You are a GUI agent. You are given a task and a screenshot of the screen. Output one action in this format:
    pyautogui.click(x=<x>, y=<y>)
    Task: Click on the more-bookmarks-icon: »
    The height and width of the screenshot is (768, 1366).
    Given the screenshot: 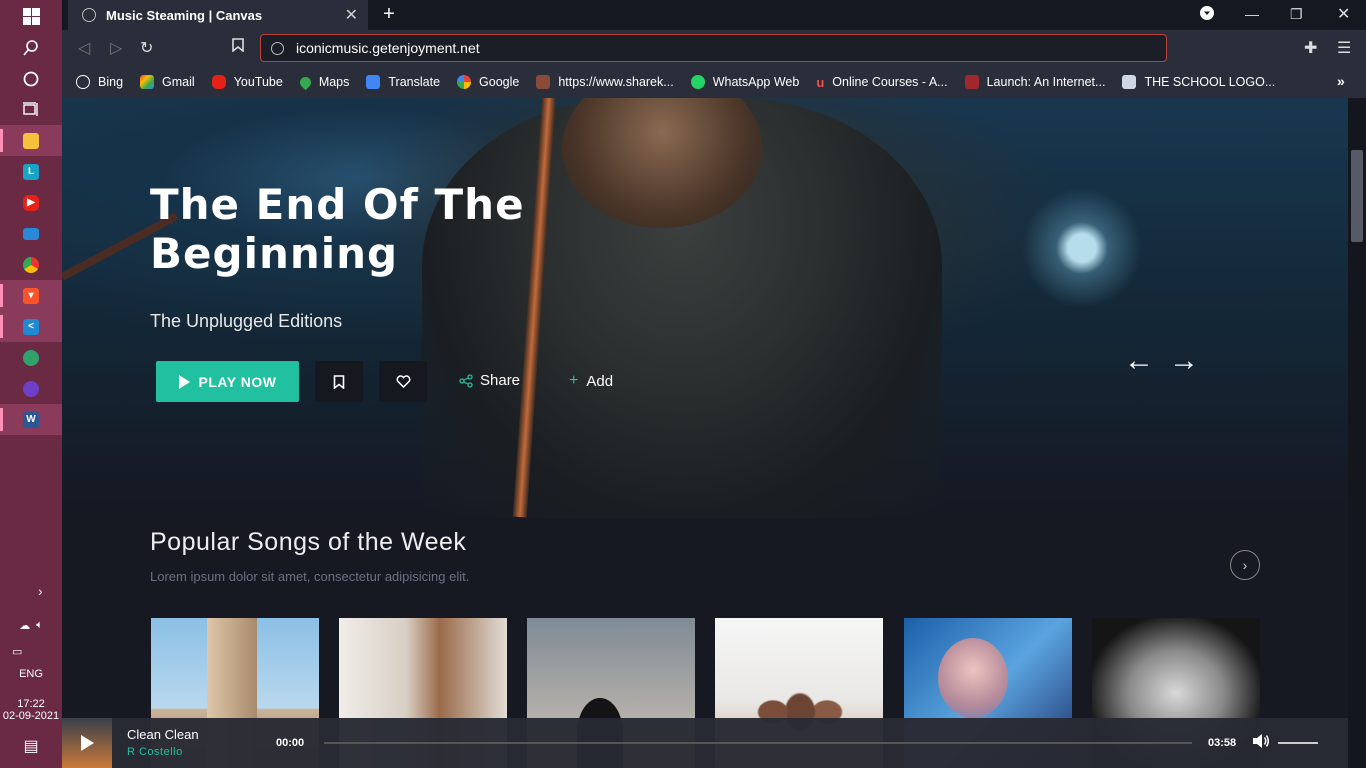 What is the action you would take?
    pyautogui.click(x=1341, y=81)
    